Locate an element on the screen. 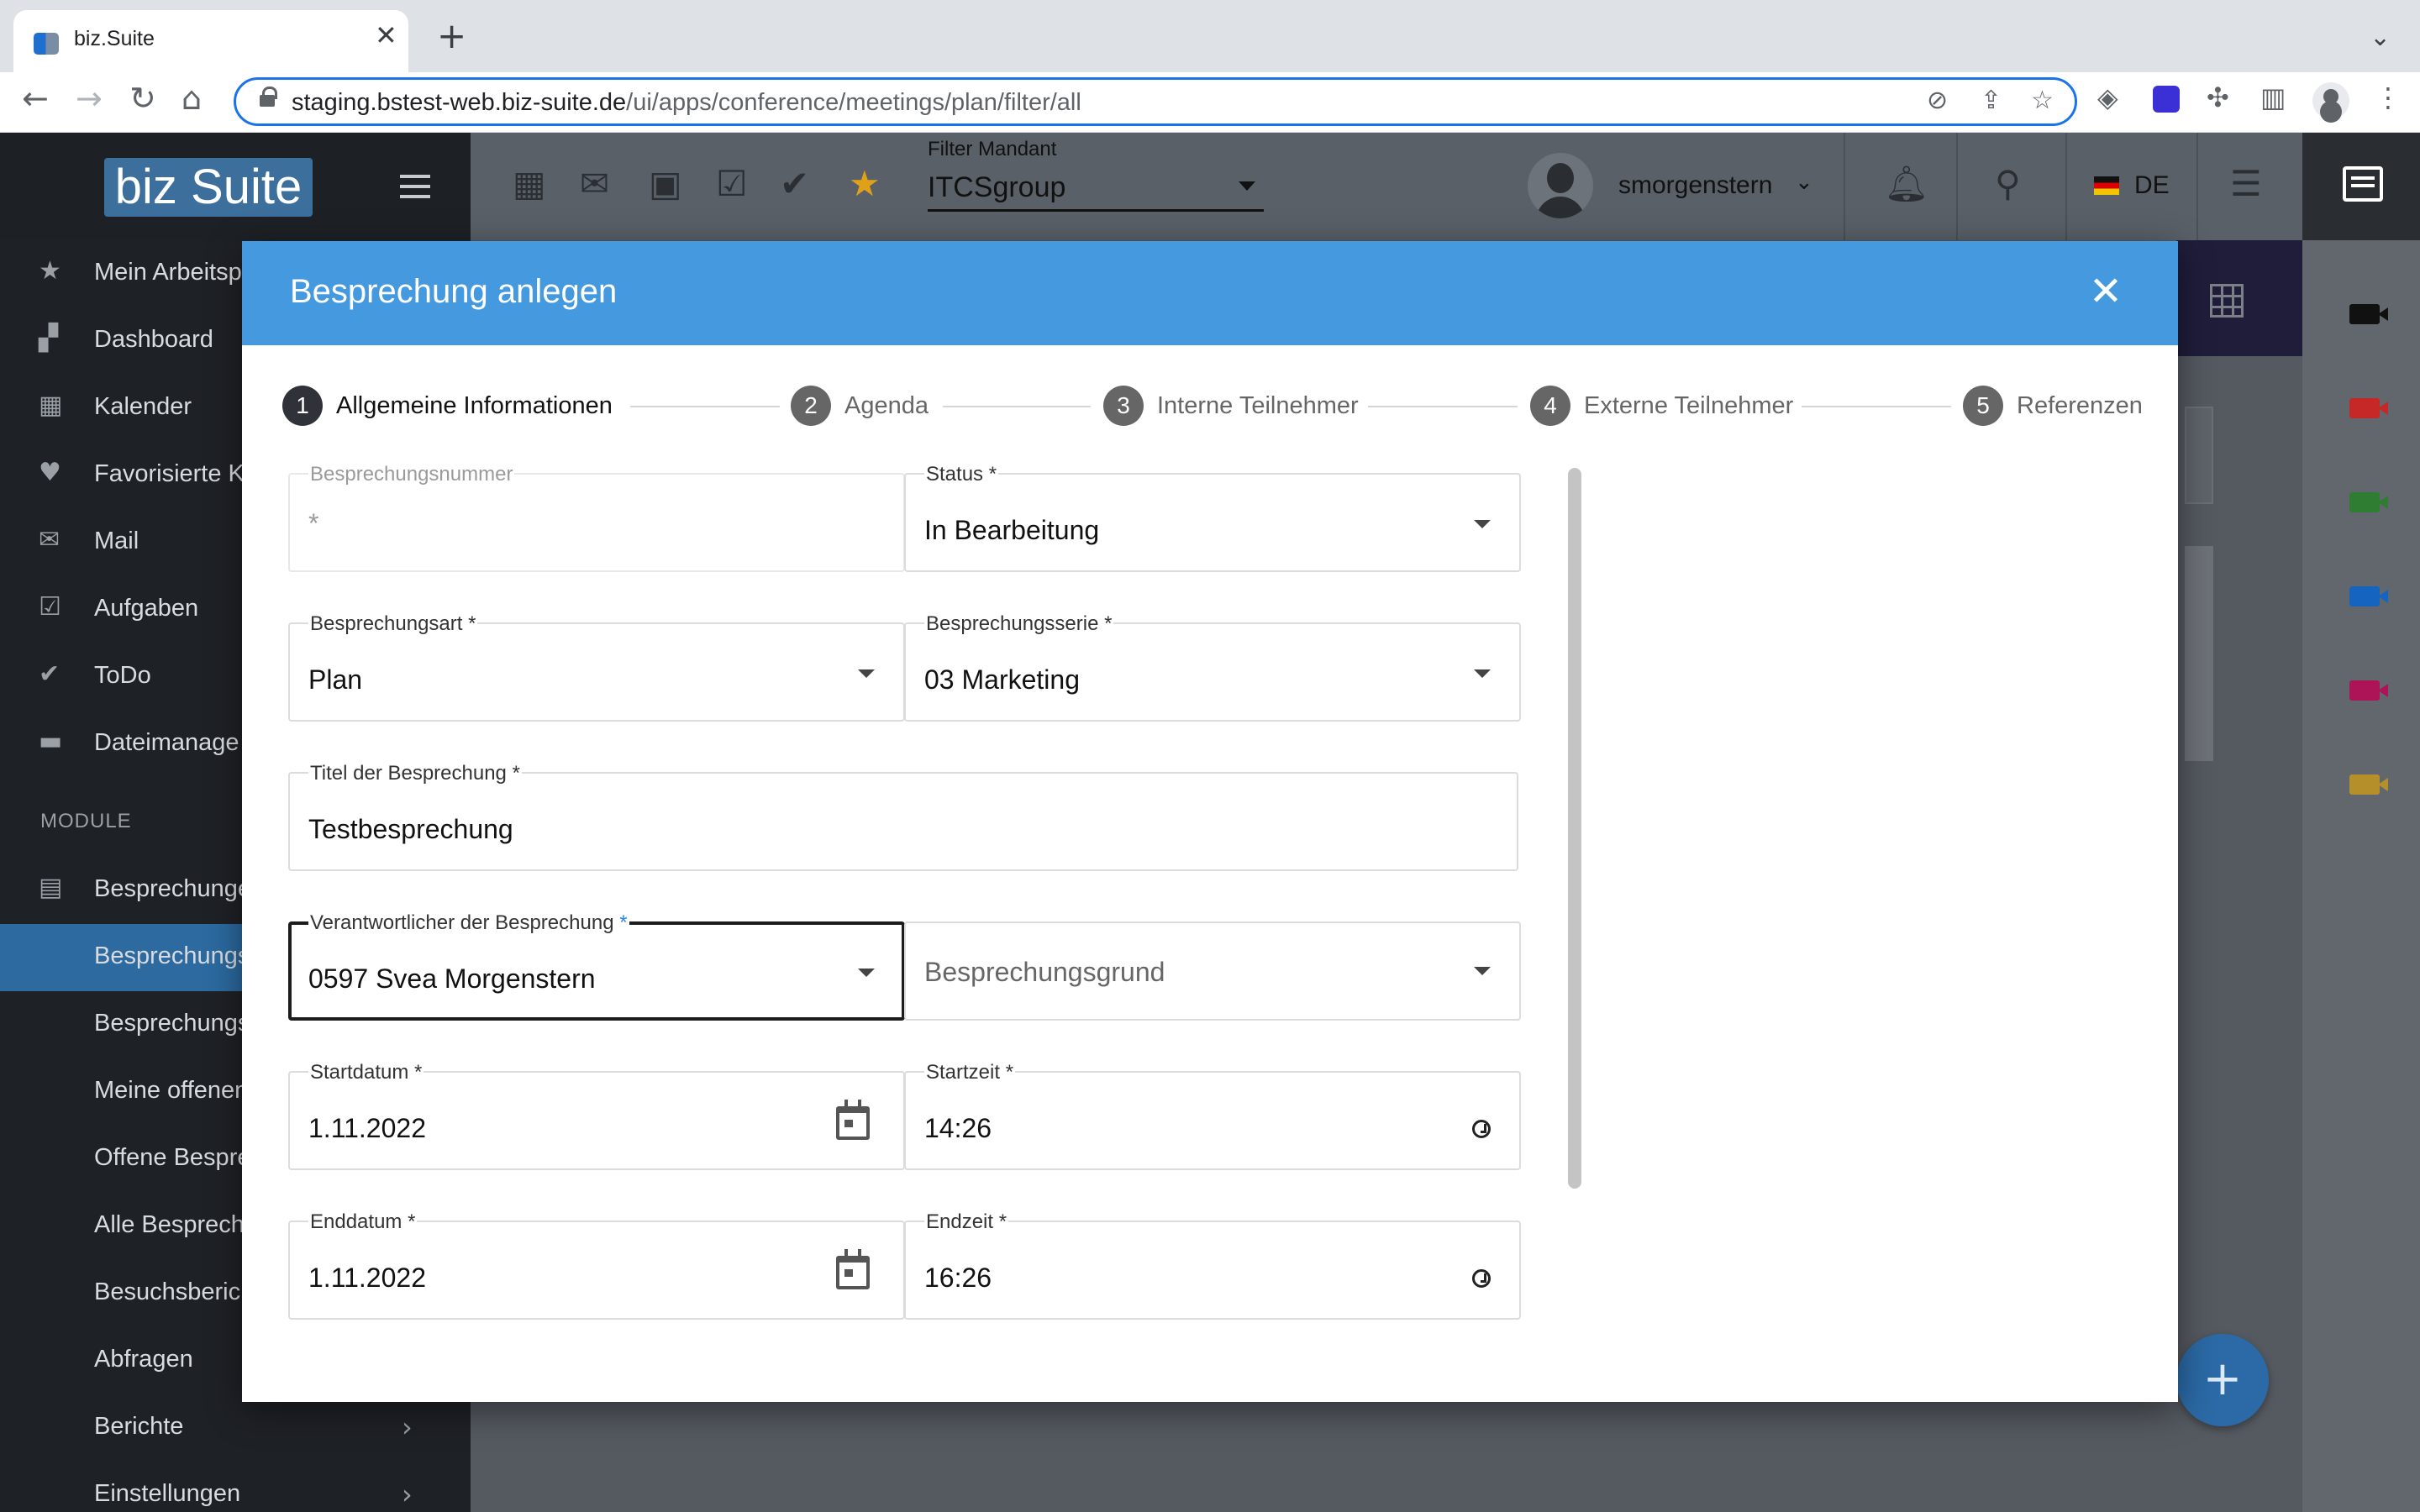  field-value: Plan is located at coordinates (336, 679).